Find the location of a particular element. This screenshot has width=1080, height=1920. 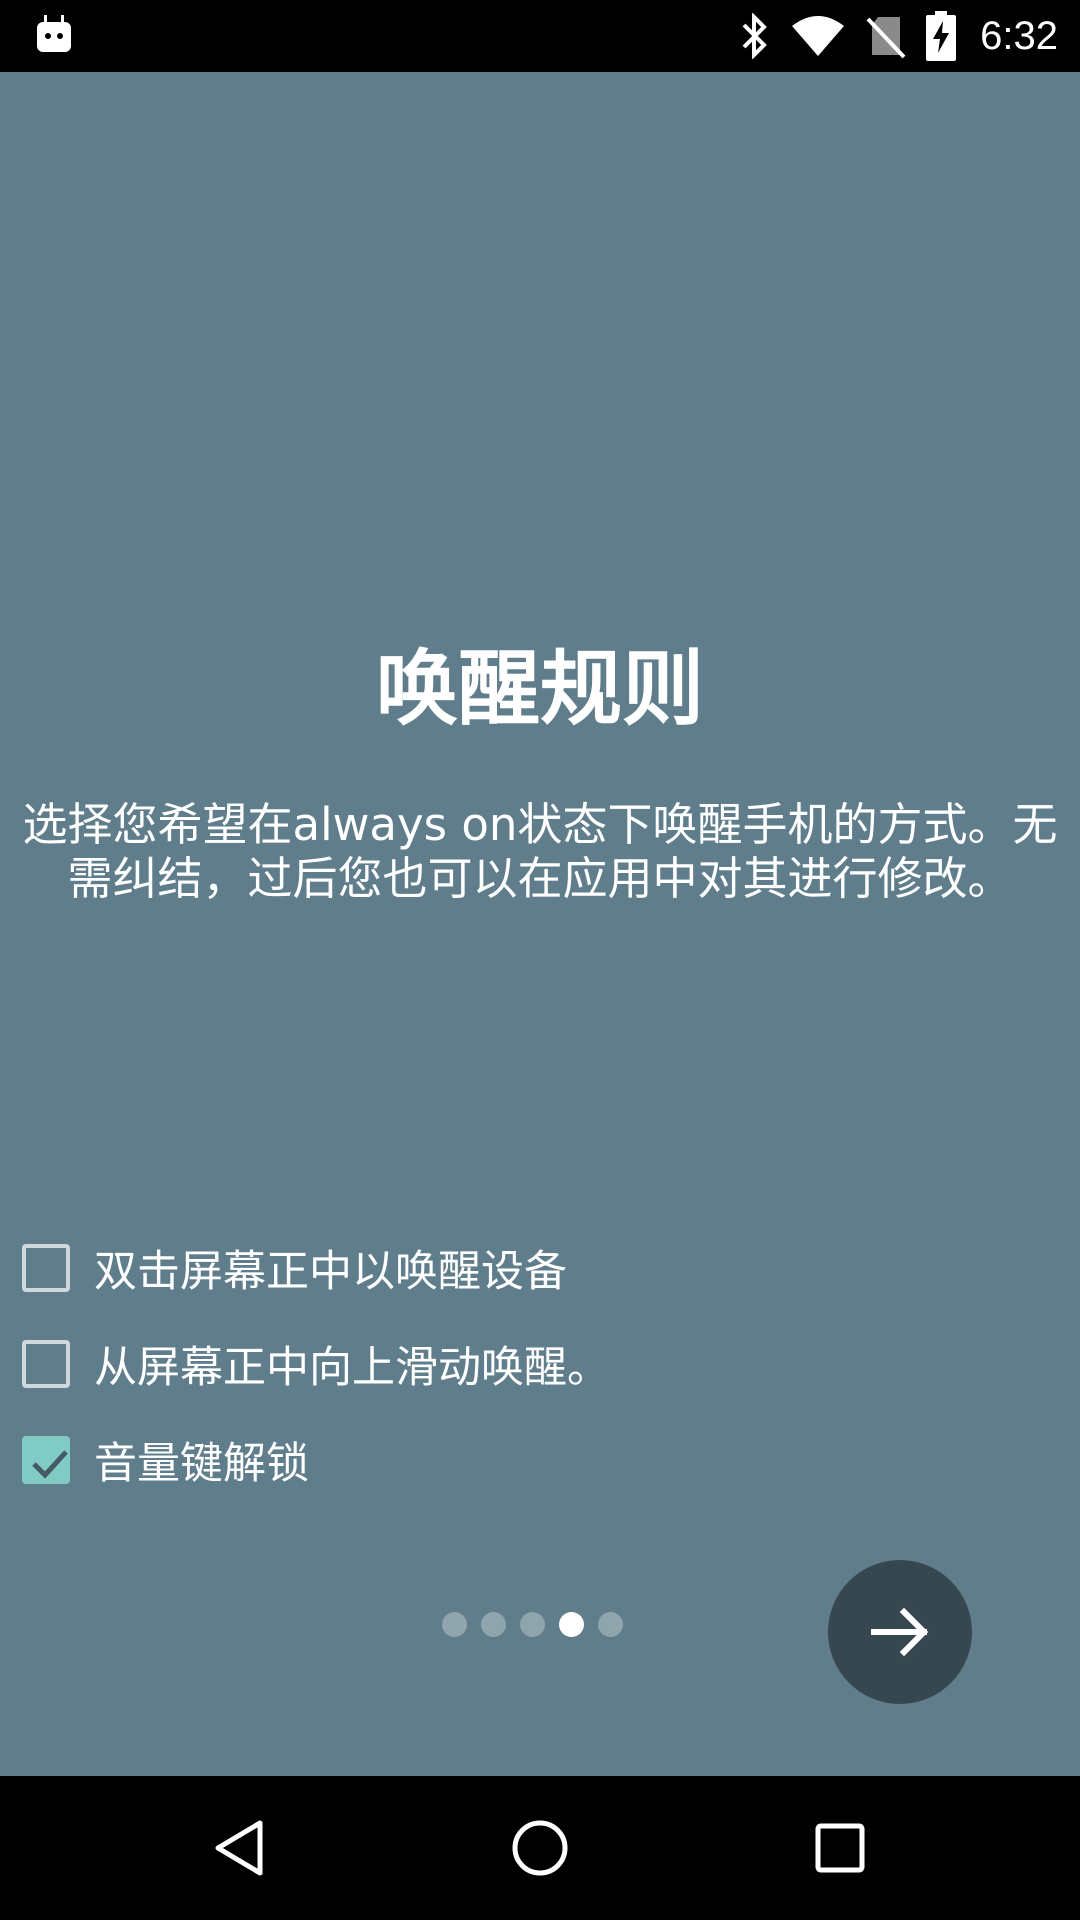

home-icon is located at coordinates (540, 1848).